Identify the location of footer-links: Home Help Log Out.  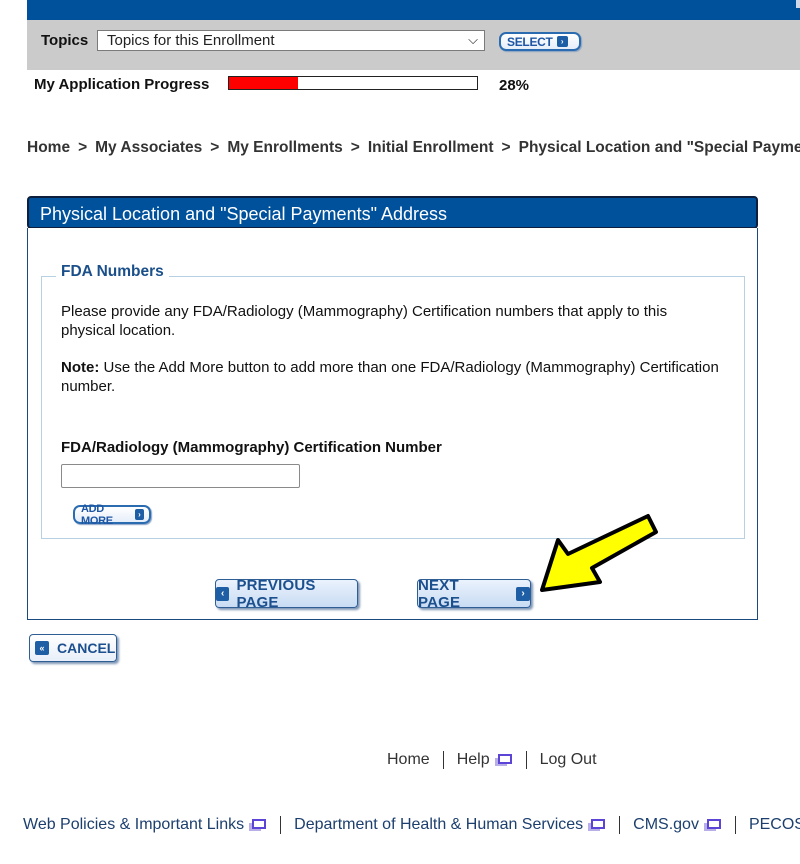
(492, 760).